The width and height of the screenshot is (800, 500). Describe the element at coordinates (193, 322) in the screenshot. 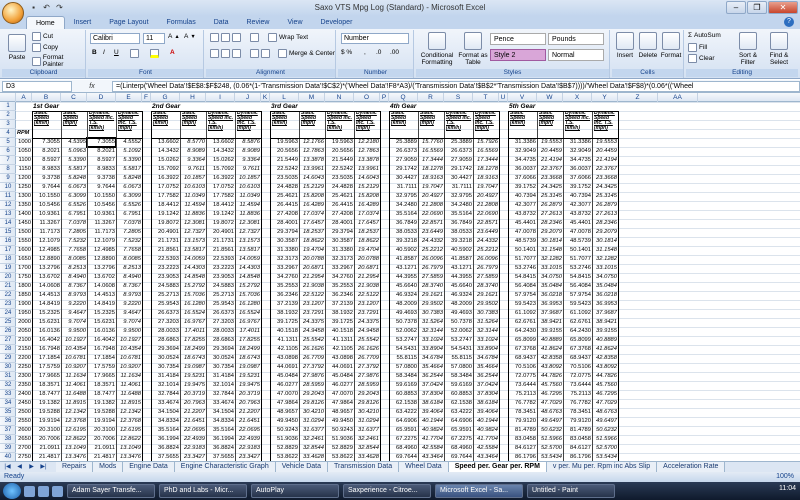

I see `speed-value: 16.9767` at that location.